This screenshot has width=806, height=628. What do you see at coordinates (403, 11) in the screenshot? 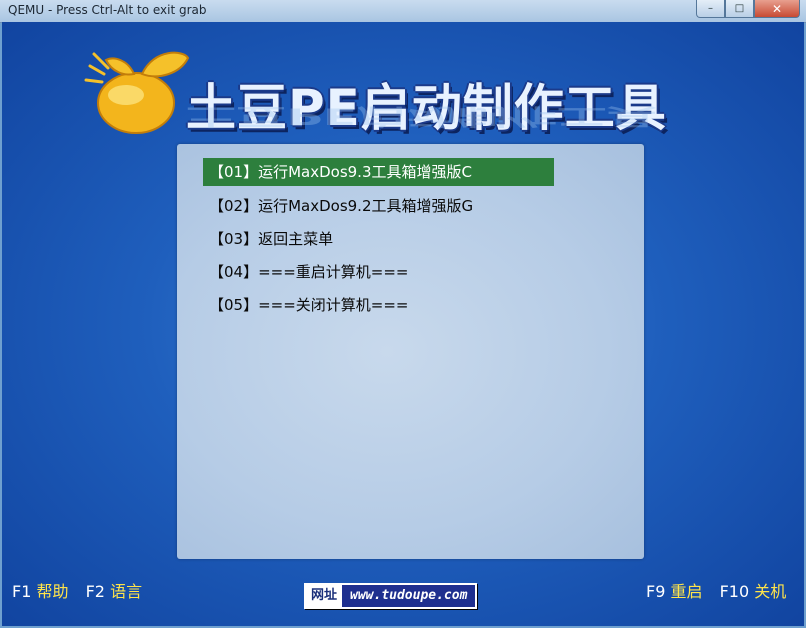
I see `window-titlebar: QEMU - Press Ctrl-Alt to exit grab – □ ✕` at bounding box center [403, 11].